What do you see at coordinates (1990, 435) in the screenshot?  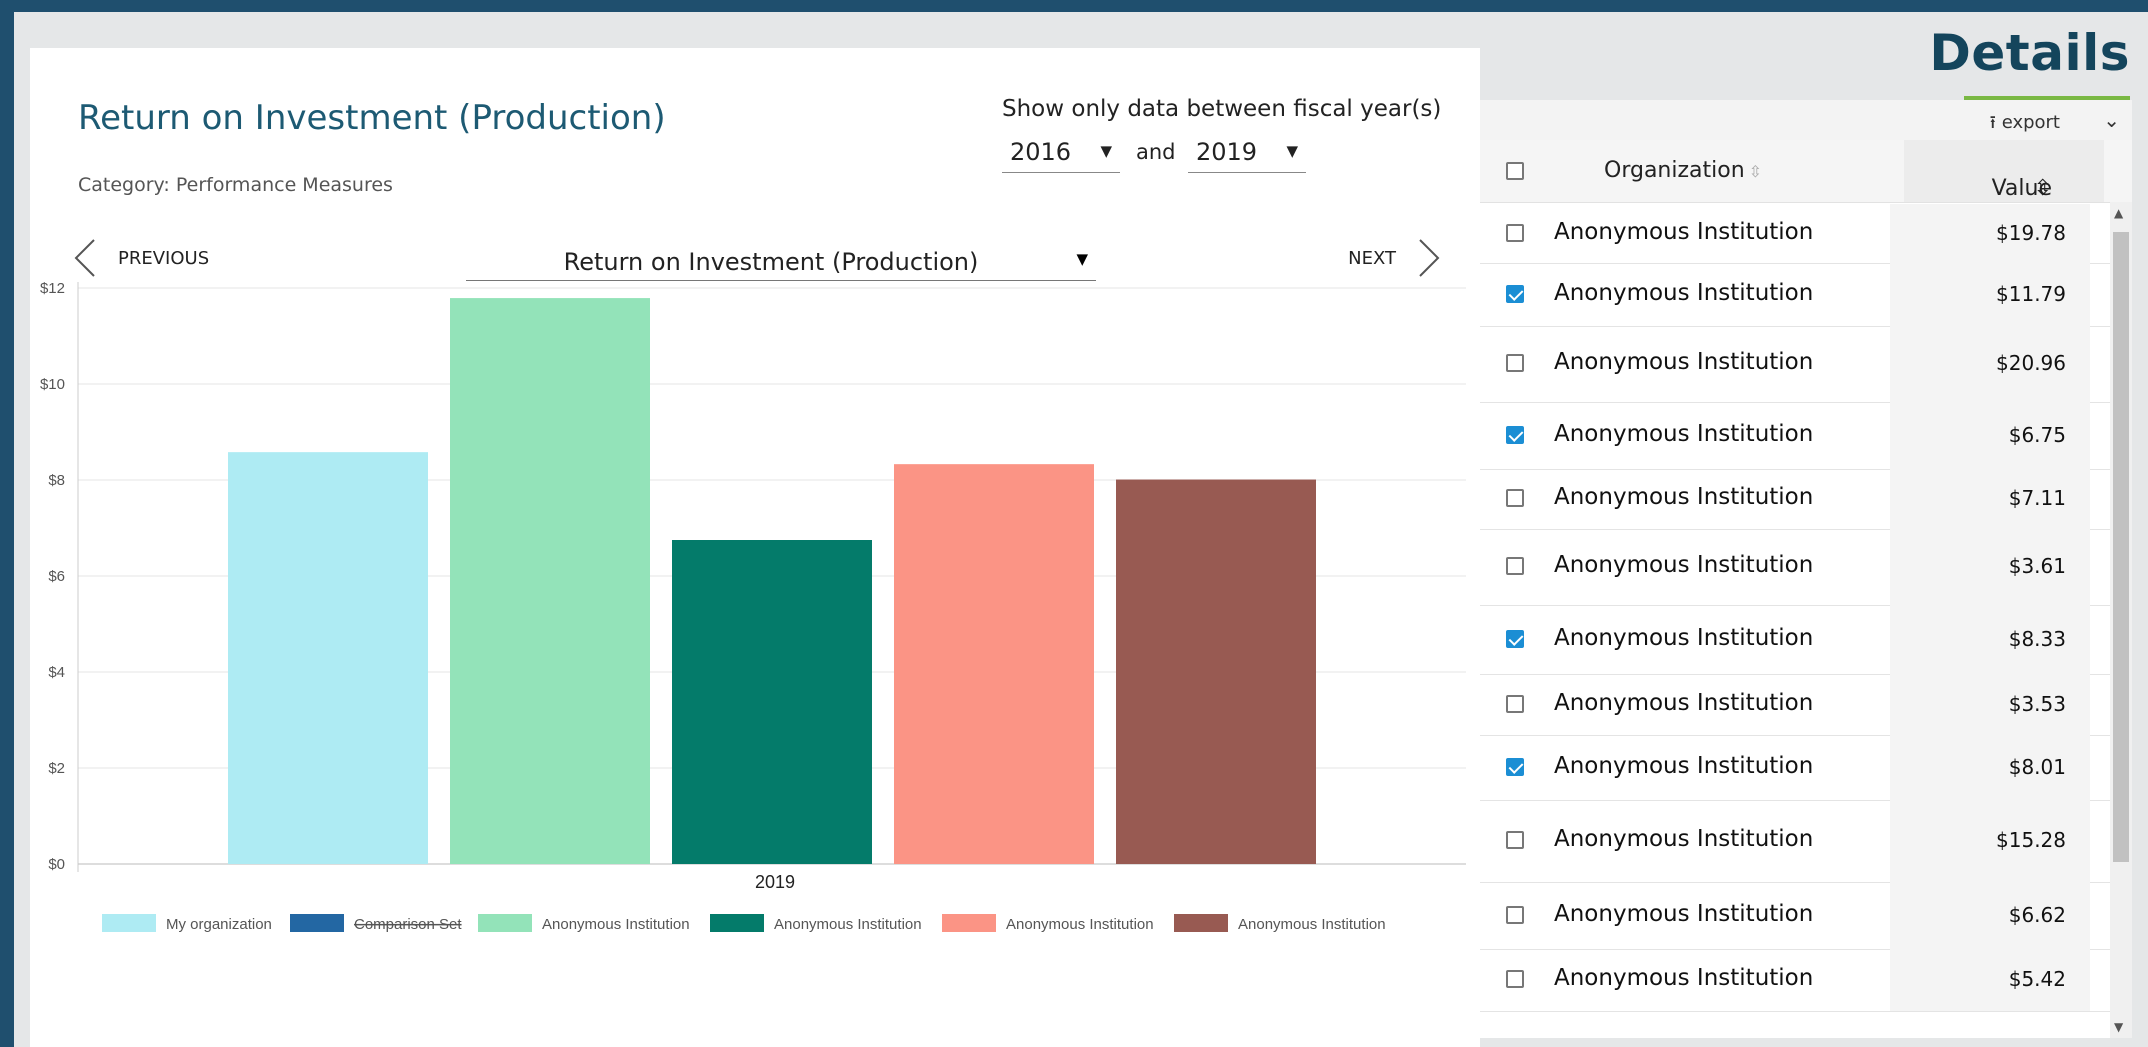 I see `value-cell: $6.75` at bounding box center [1990, 435].